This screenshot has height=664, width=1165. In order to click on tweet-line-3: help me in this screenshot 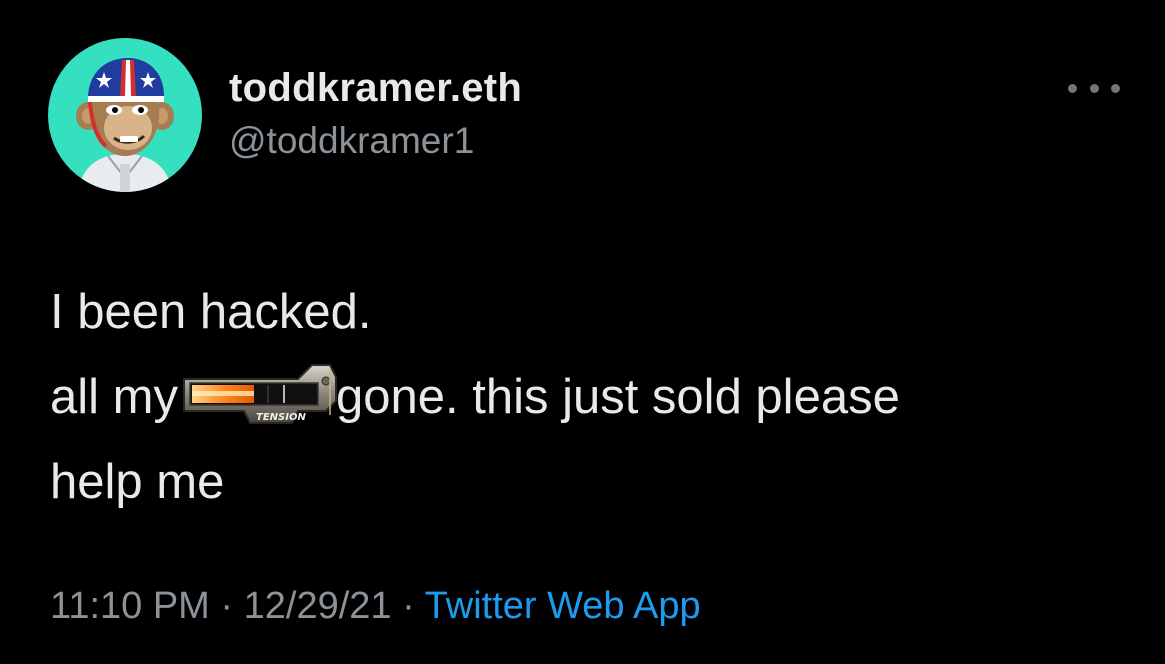, I will do `click(137, 482)`.